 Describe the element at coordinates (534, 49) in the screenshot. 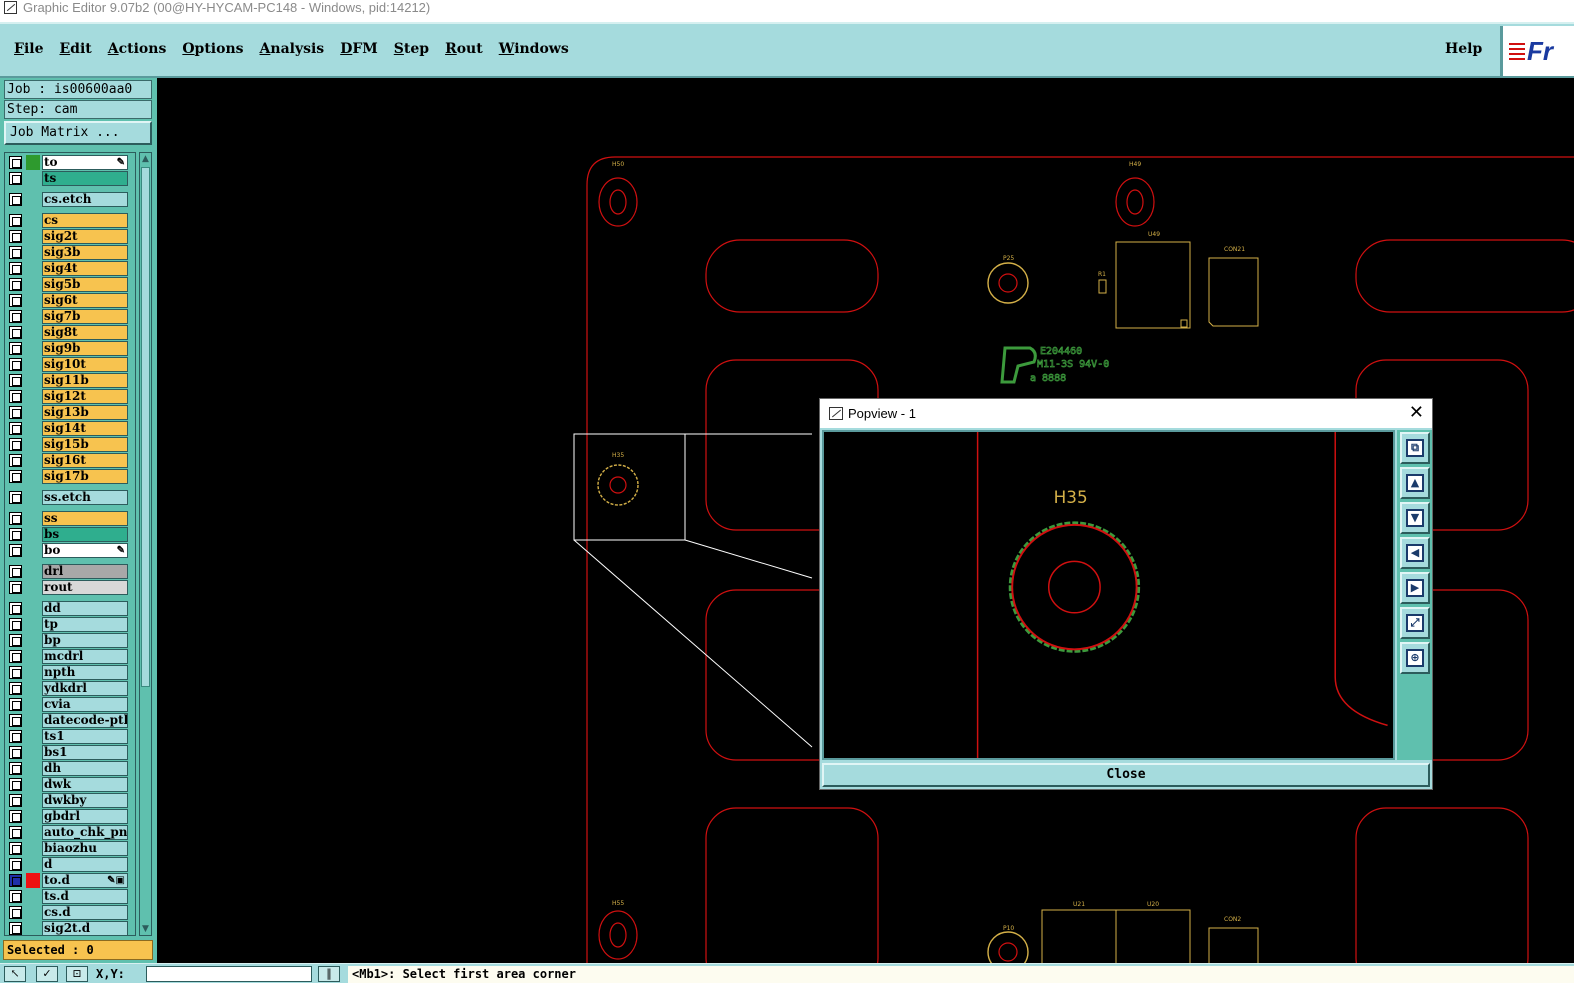

I see `menu-item: Windows` at that location.